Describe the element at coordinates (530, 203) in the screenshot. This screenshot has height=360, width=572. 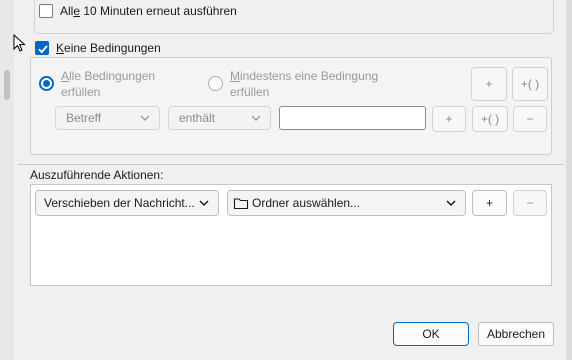
I see `remove-action-button: −` at that location.